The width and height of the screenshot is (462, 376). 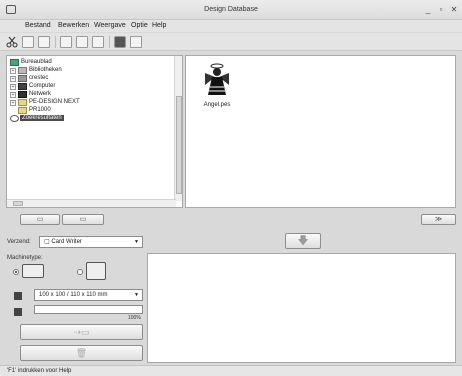 I want to click on toolbar, so click(x=231, y=42).